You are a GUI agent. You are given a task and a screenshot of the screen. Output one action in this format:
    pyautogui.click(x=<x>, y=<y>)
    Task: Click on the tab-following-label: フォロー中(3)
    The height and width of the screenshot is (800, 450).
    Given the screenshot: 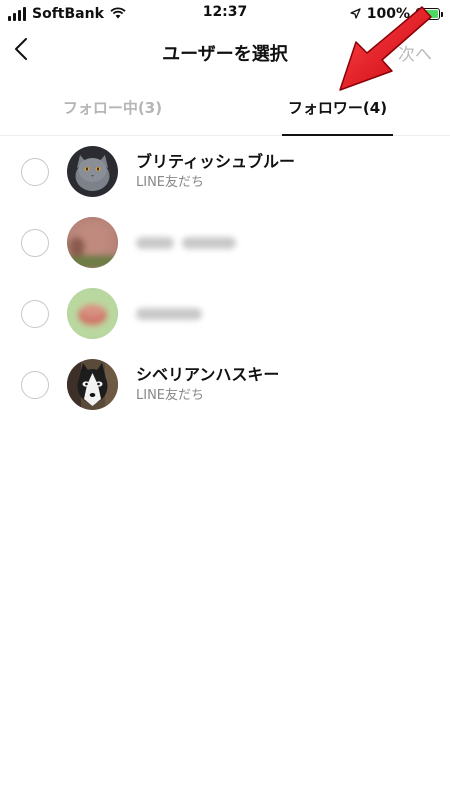 What is the action you would take?
    pyautogui.click(x=112, y=108)
    